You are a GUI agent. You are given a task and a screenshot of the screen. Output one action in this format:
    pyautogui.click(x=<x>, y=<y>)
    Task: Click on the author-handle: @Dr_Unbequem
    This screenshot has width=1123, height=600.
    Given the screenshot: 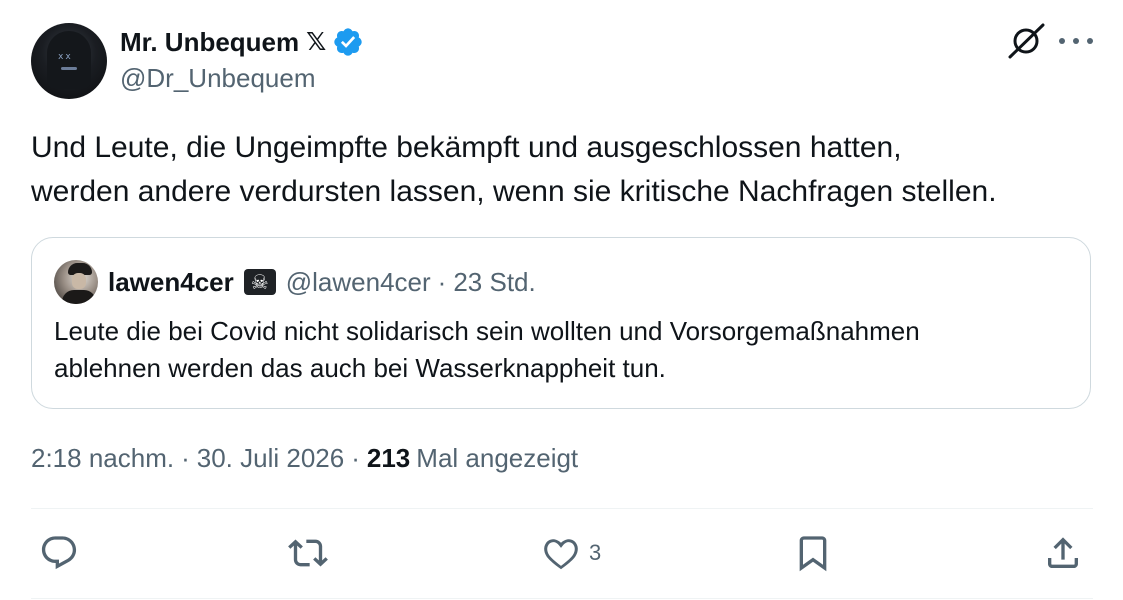 What is the action you would take?
    pyautogui.click(x=217, y=78)
    